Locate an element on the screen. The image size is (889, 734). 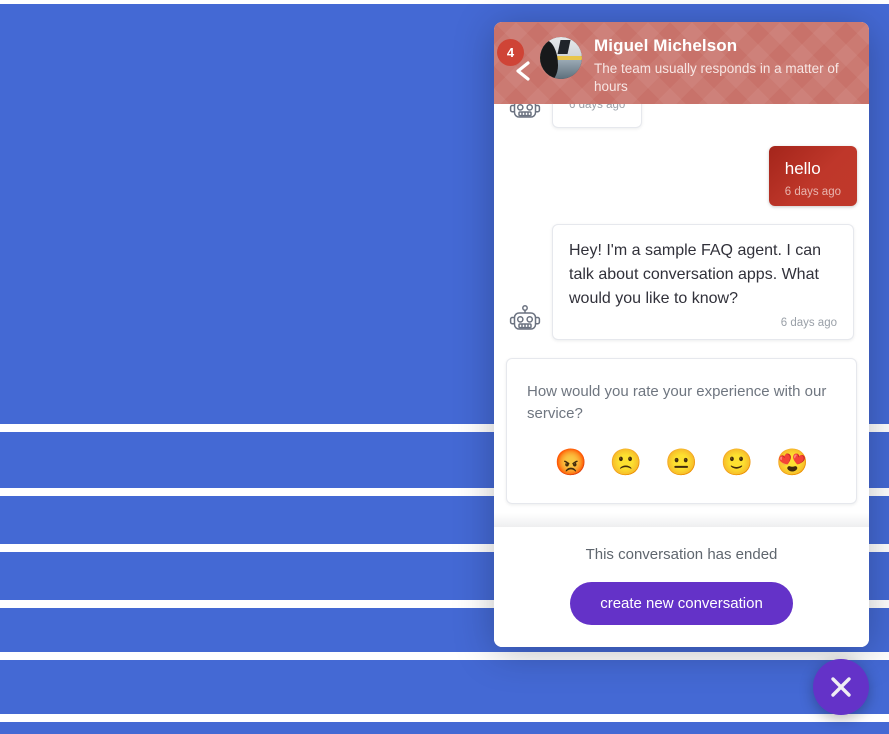
close-icon is located at coordinates (841, 687).